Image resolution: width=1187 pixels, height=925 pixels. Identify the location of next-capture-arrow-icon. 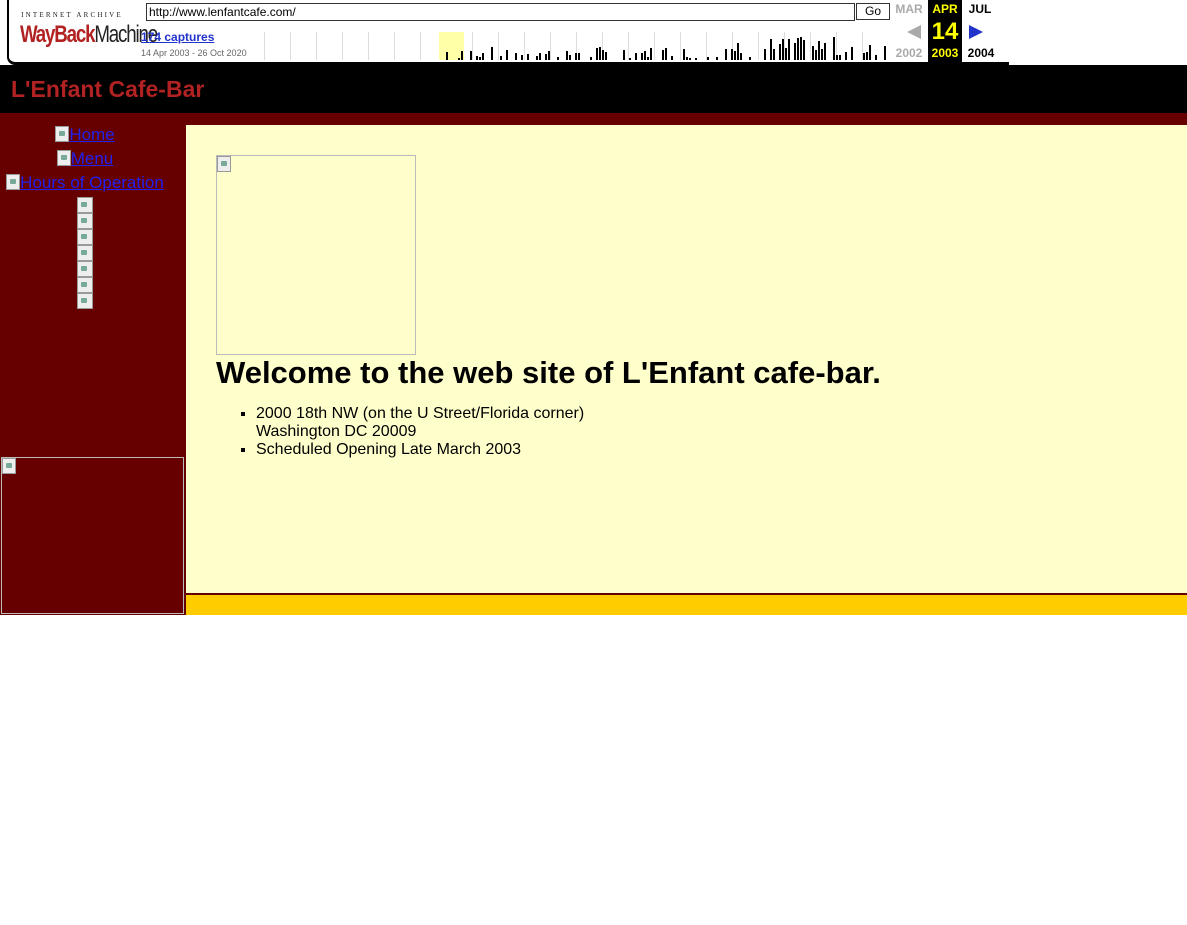
(976, 32).